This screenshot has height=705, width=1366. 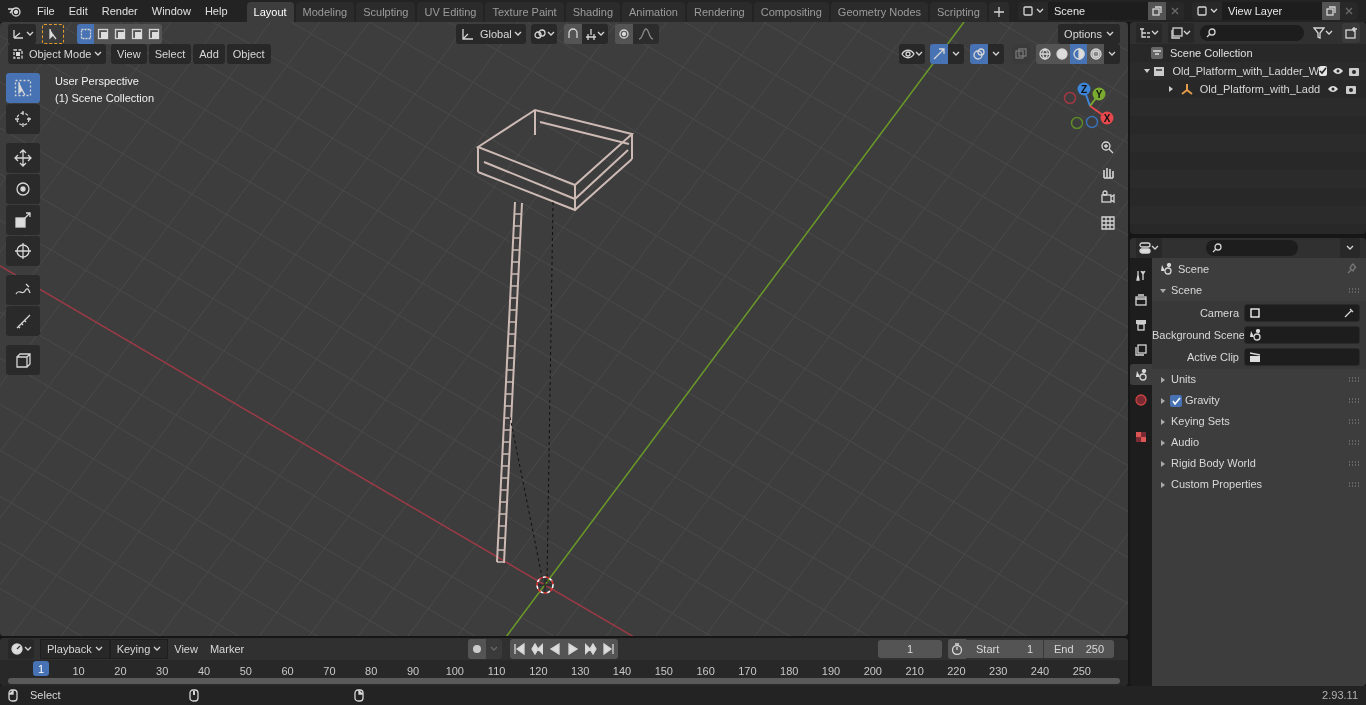 I want to click on panel-title: Scene, so click(x=1187, y=290).